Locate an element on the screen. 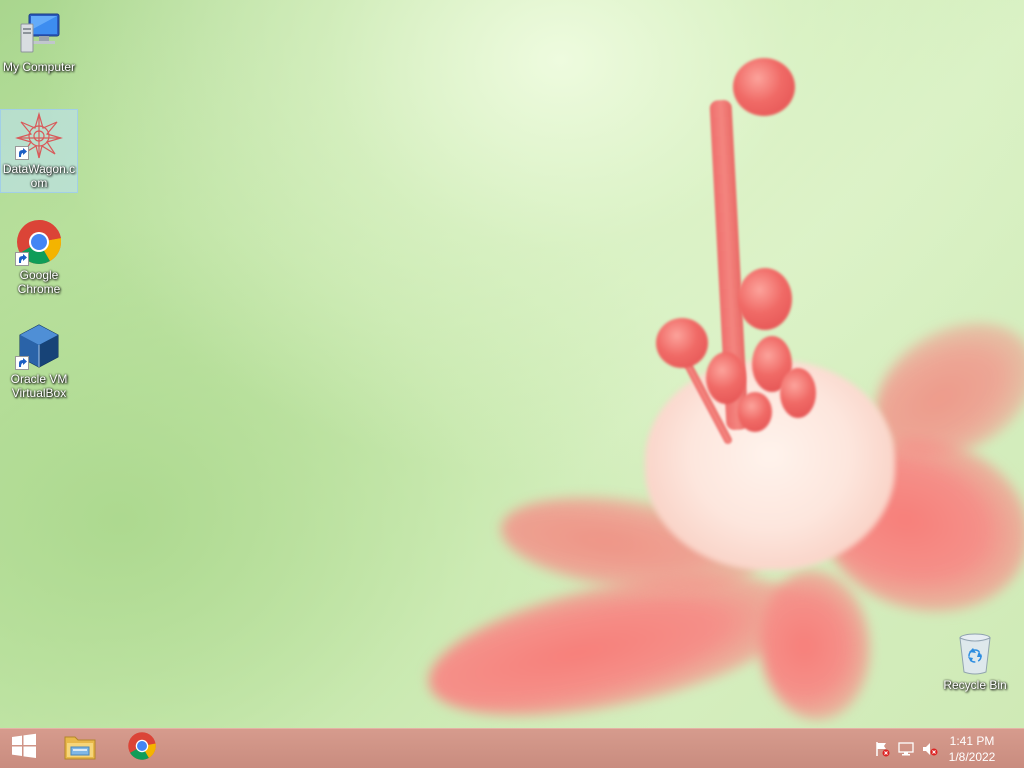 The image size is (1024, 768). desktop-icon-google-chrome: Google Chrome is located at coordinates (39, 256).